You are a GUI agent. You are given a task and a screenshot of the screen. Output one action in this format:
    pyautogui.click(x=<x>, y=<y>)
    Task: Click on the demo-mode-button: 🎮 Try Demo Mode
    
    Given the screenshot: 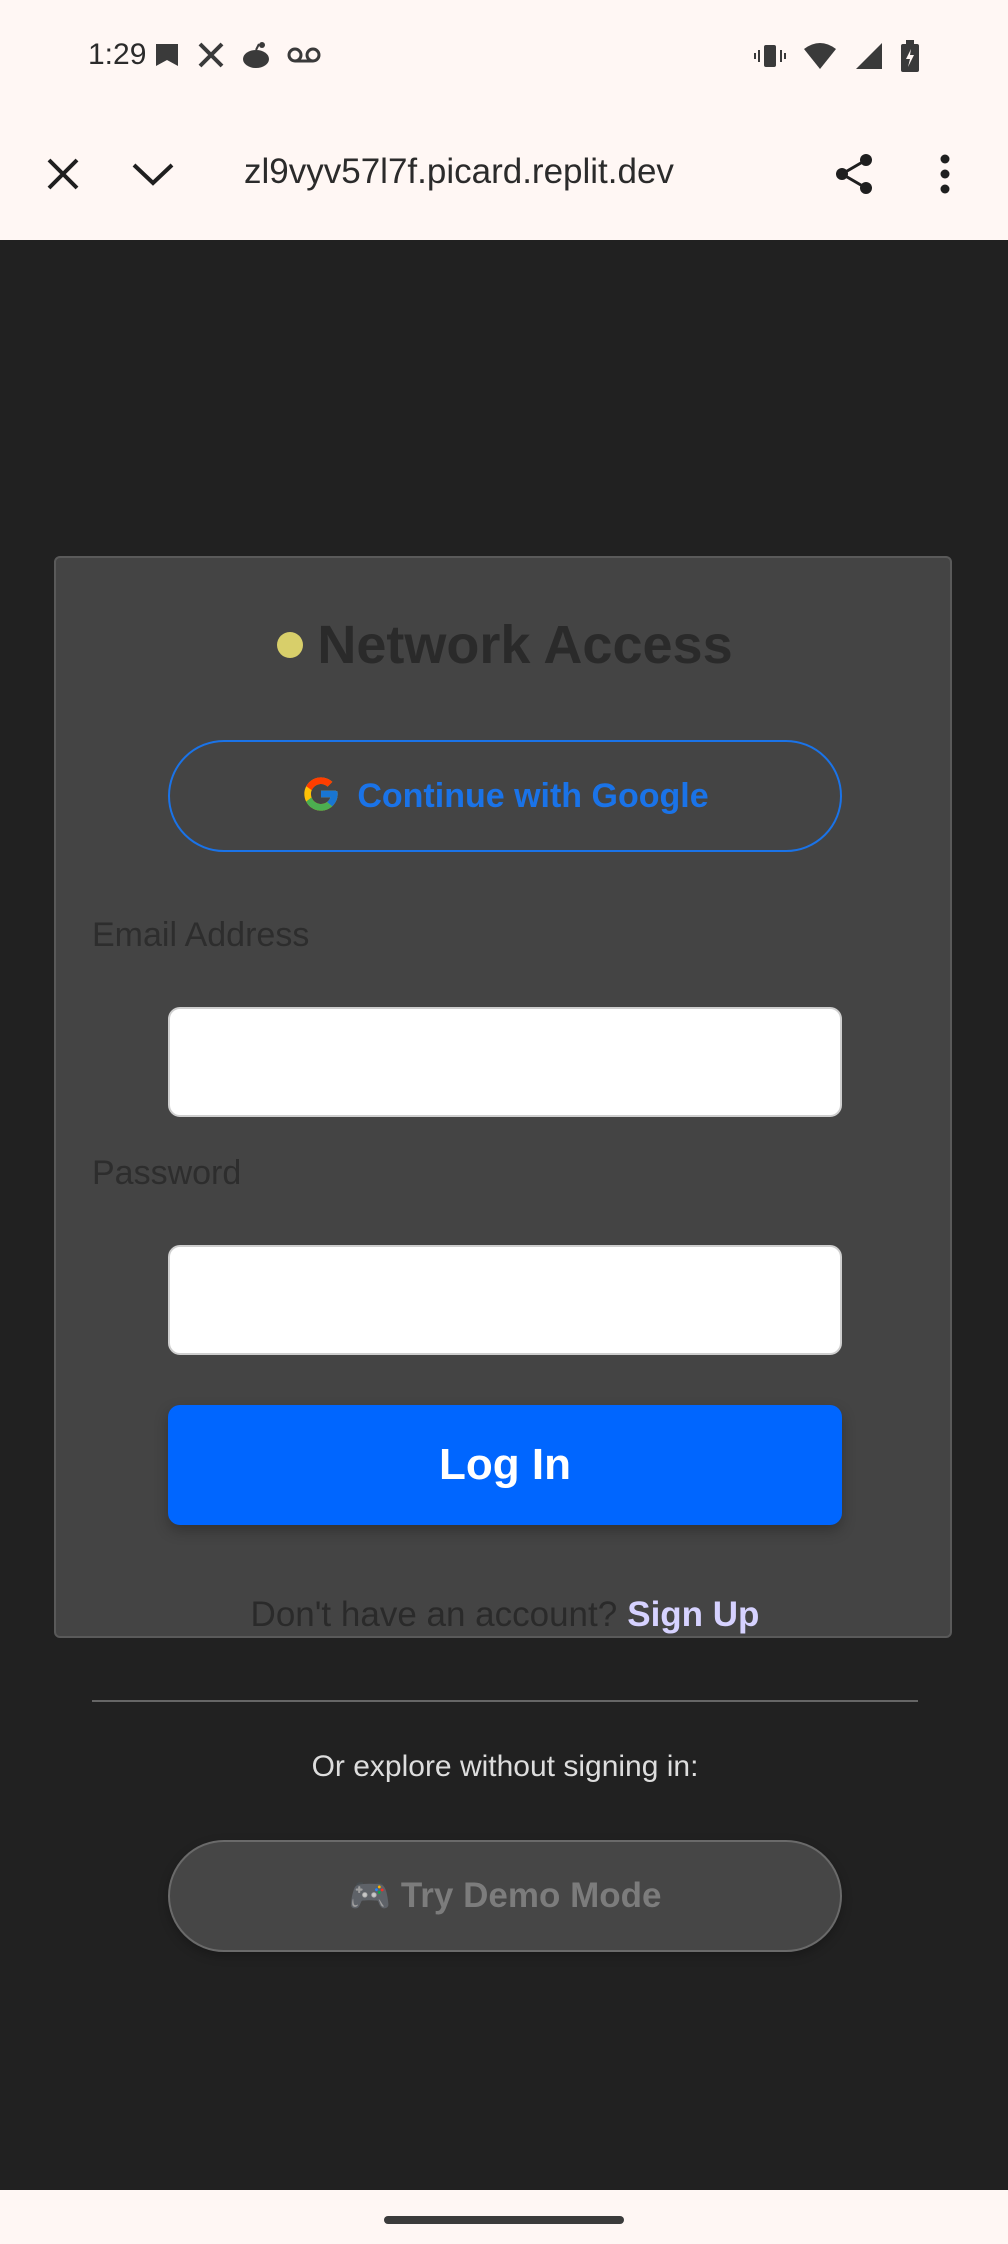 What is the action you would take?
    pyautogui.click(x=505, y=1896)
    